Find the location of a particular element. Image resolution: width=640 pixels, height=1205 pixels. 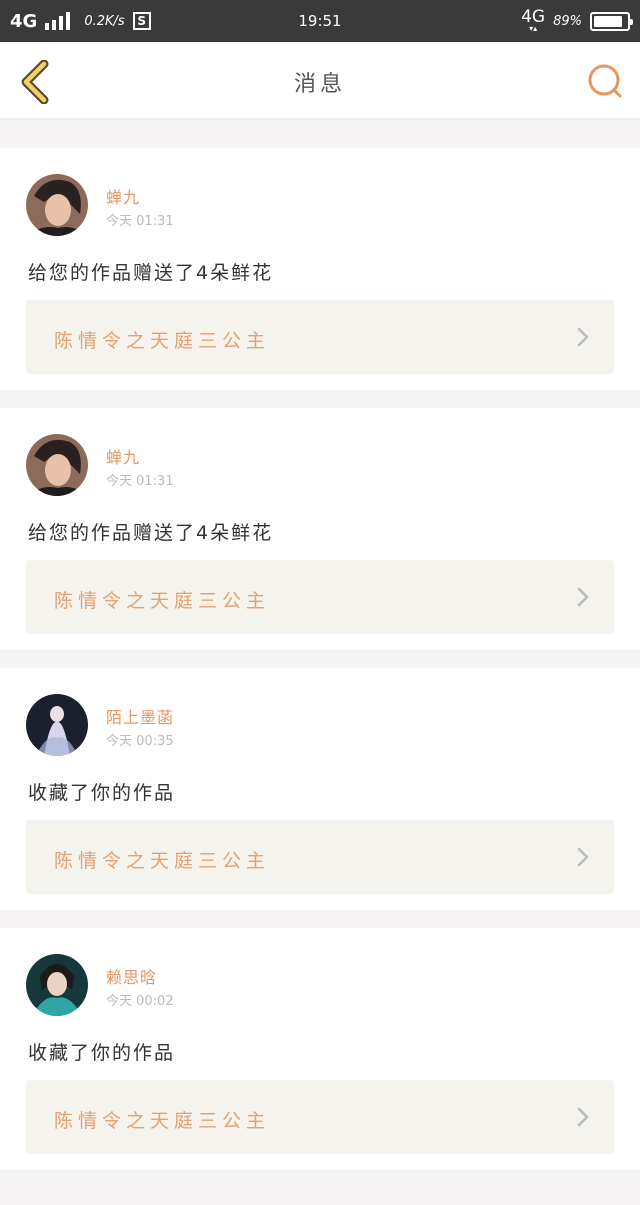

network-type-right: 4G ▾▴ is located at coordinates (533, 20).